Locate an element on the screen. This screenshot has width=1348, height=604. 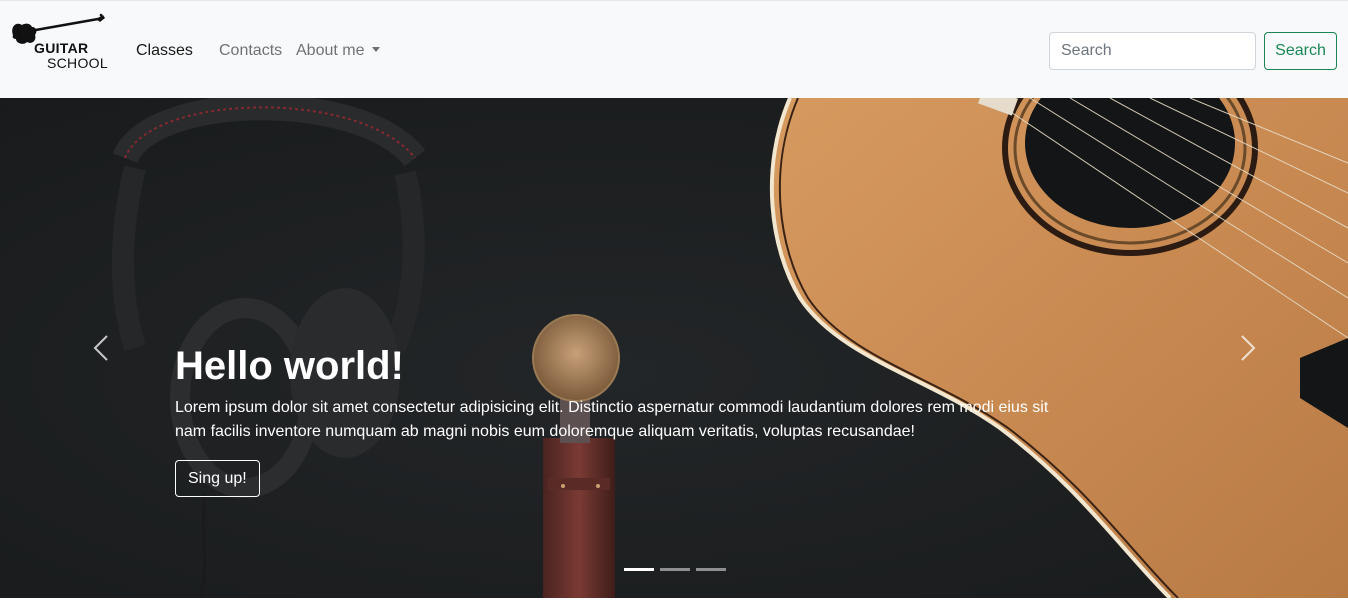
nav-link-about-me-label: About me is located at coordinates (330, 50).